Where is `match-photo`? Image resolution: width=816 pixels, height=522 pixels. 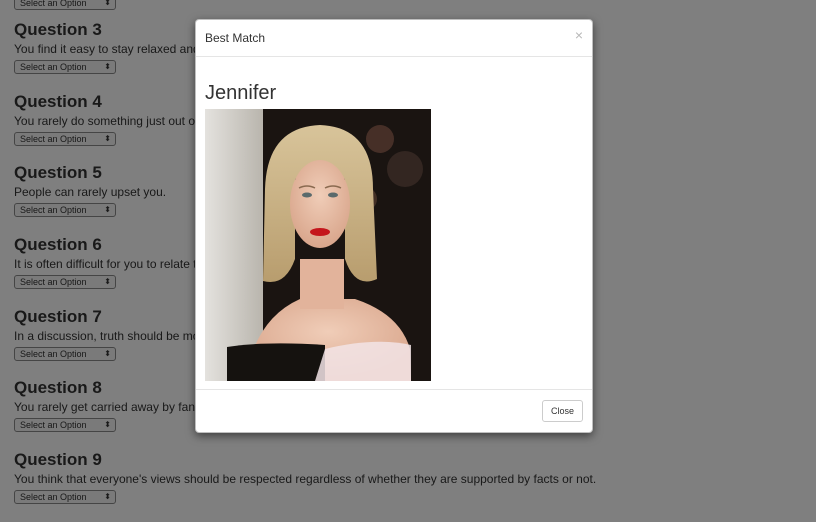
match-photo is located at coordinates (318, 245).